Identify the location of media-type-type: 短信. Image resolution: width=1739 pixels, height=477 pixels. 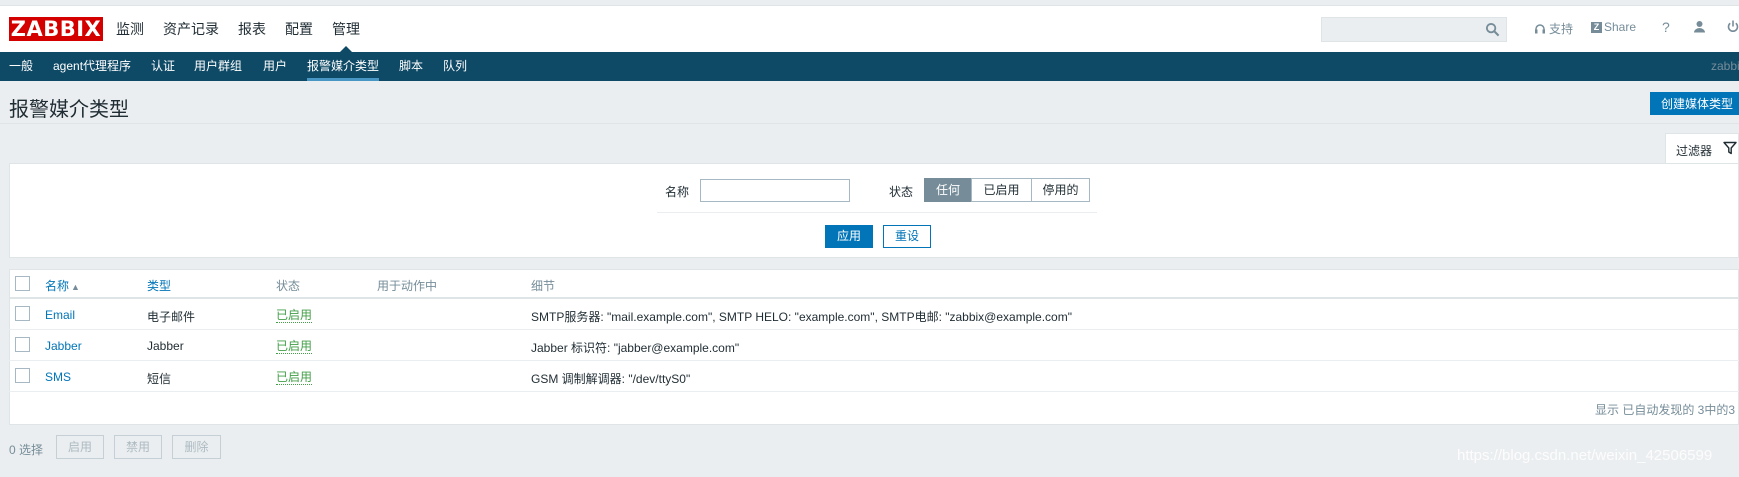
(159, 379).